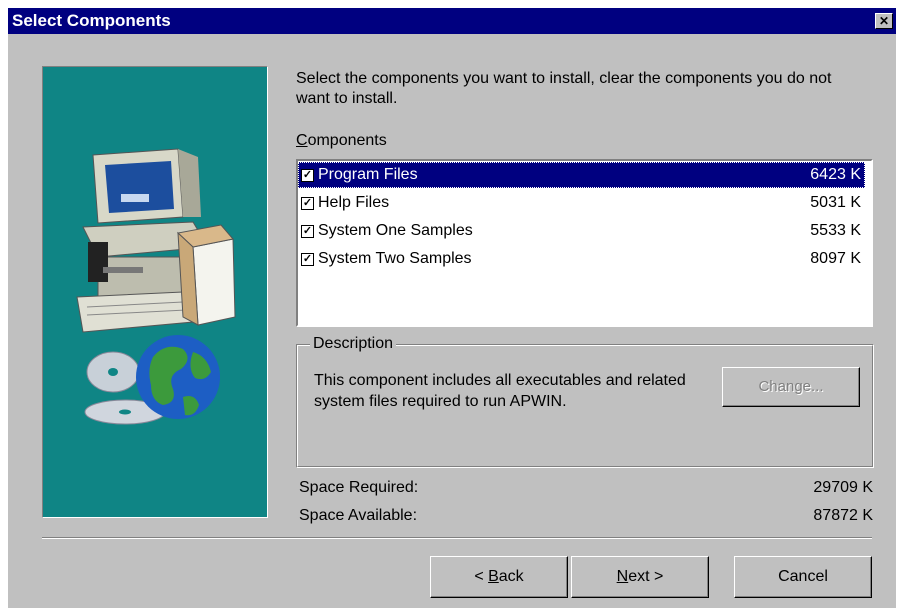 The image size is (899, 611). I want to click on window-title: Select Components, so click(91, 20).